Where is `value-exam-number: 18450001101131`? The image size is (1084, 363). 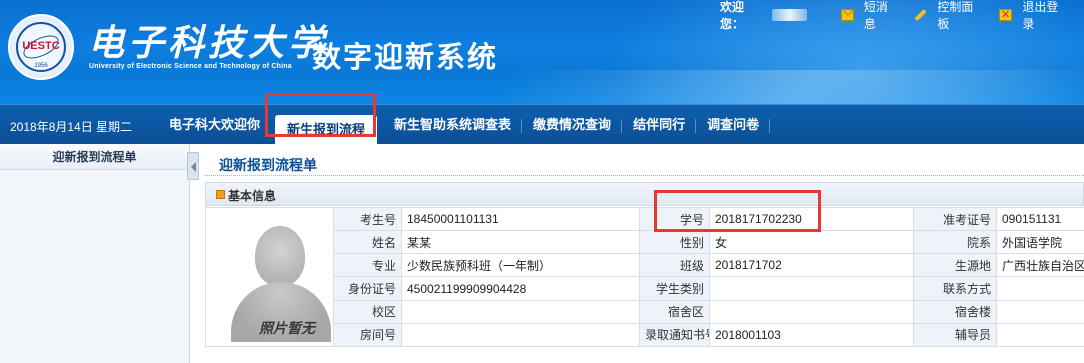 value-exam-number: 18450001101131 is located at coordinates (520, 219).